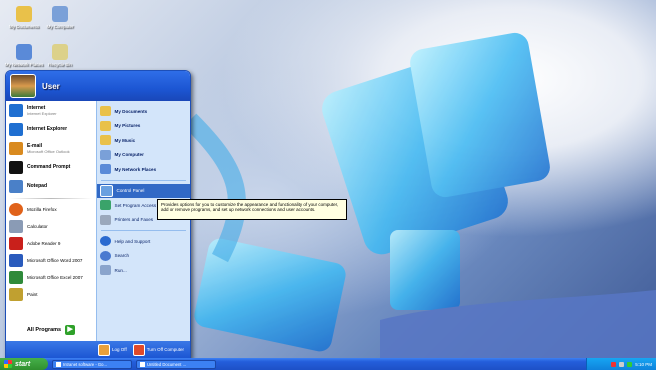 This screenshot has height=370, width=656. What do you see at coordinates (51, 226) in the screenshot?
I see `recent-item-calculator: Calculator` at bounding box center [51, 226].